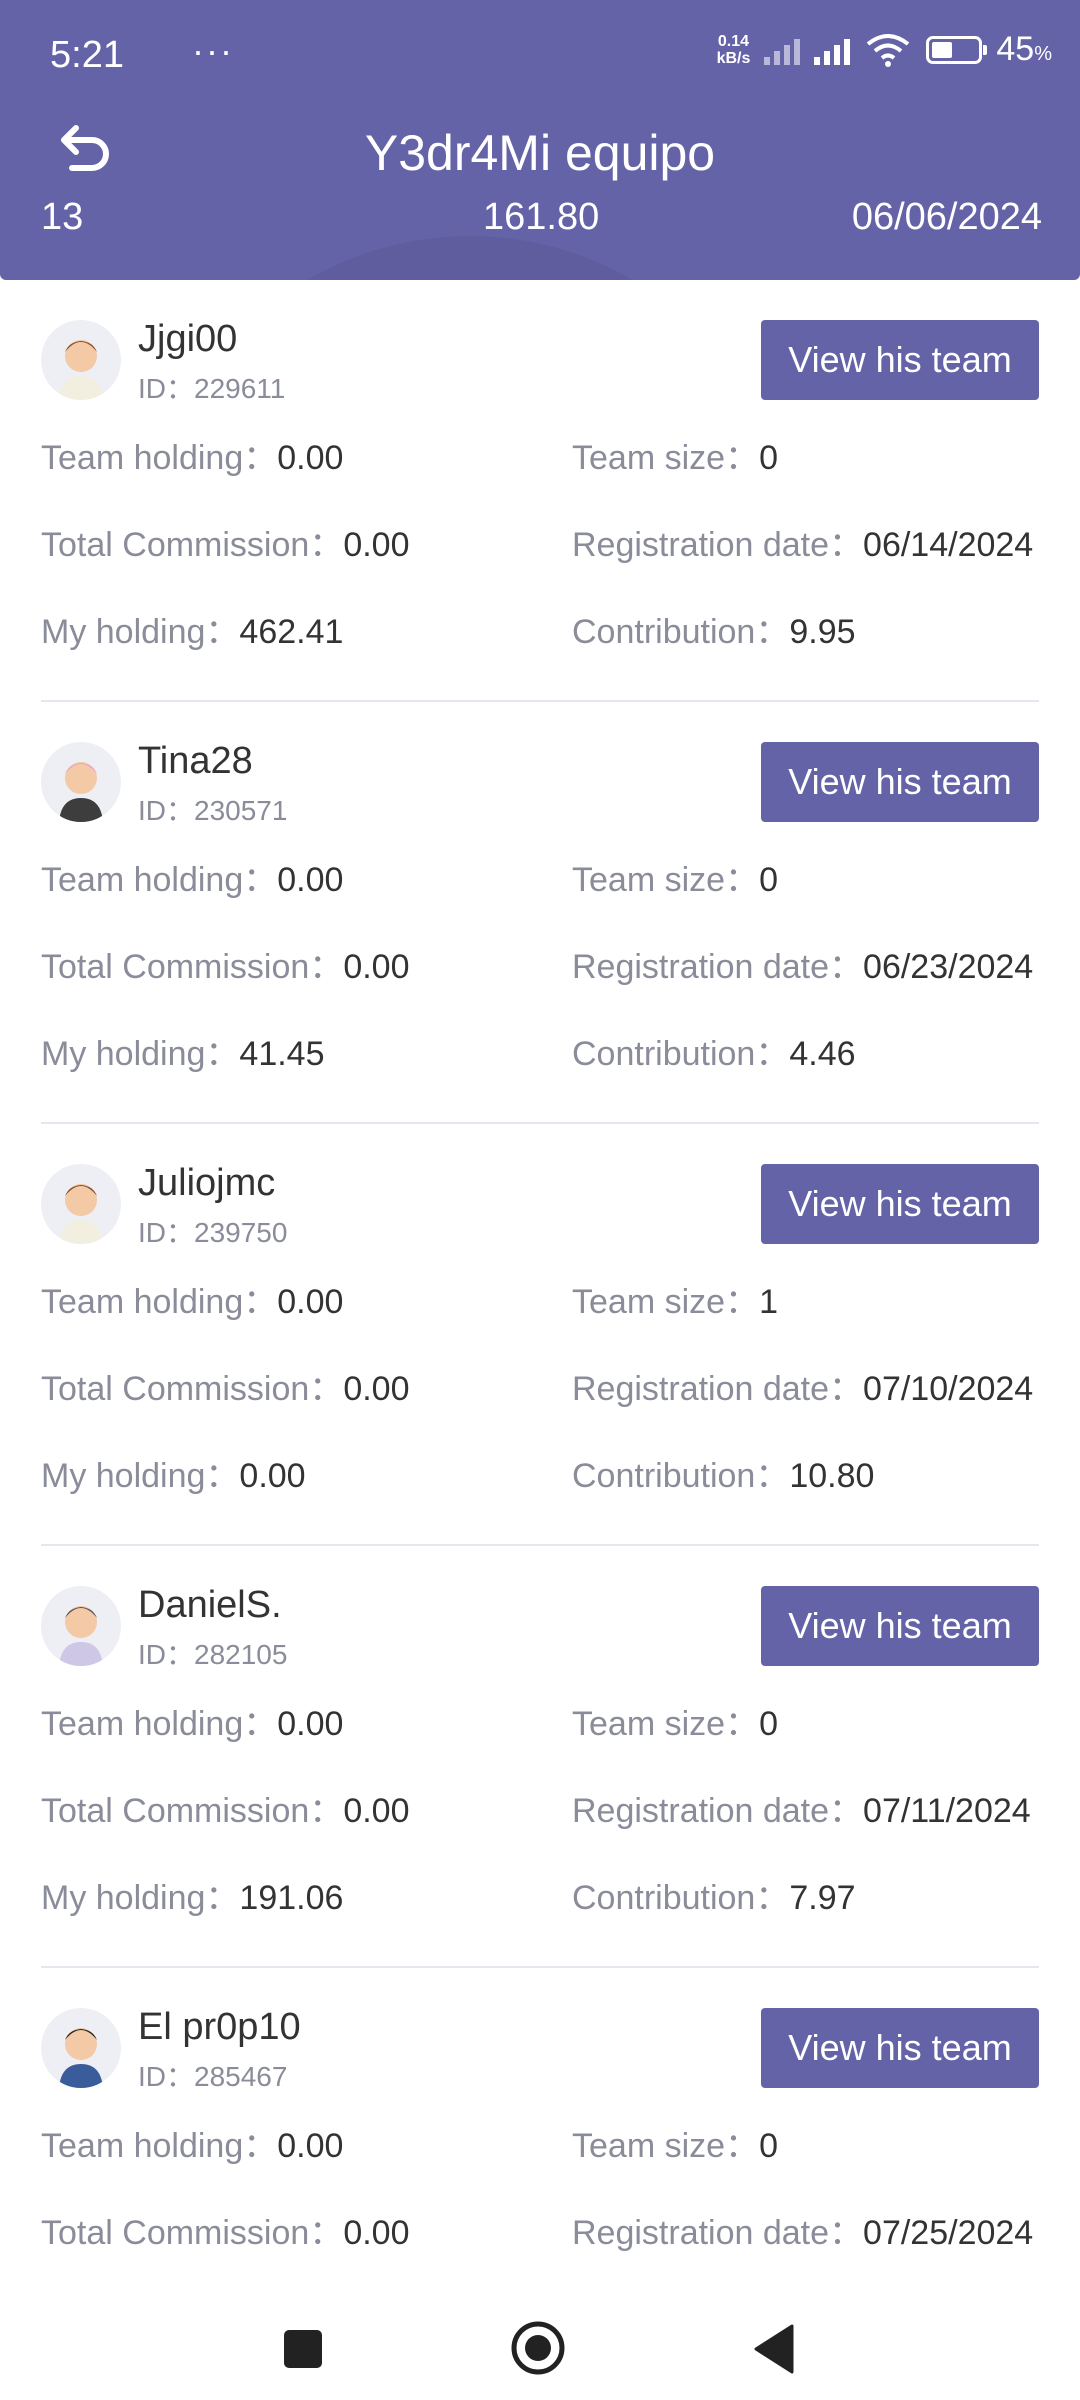  What do you see at coordinates (773, 2349) in the screenshot?
I see `nav-back-icon` at bounding box center [773, 2349].